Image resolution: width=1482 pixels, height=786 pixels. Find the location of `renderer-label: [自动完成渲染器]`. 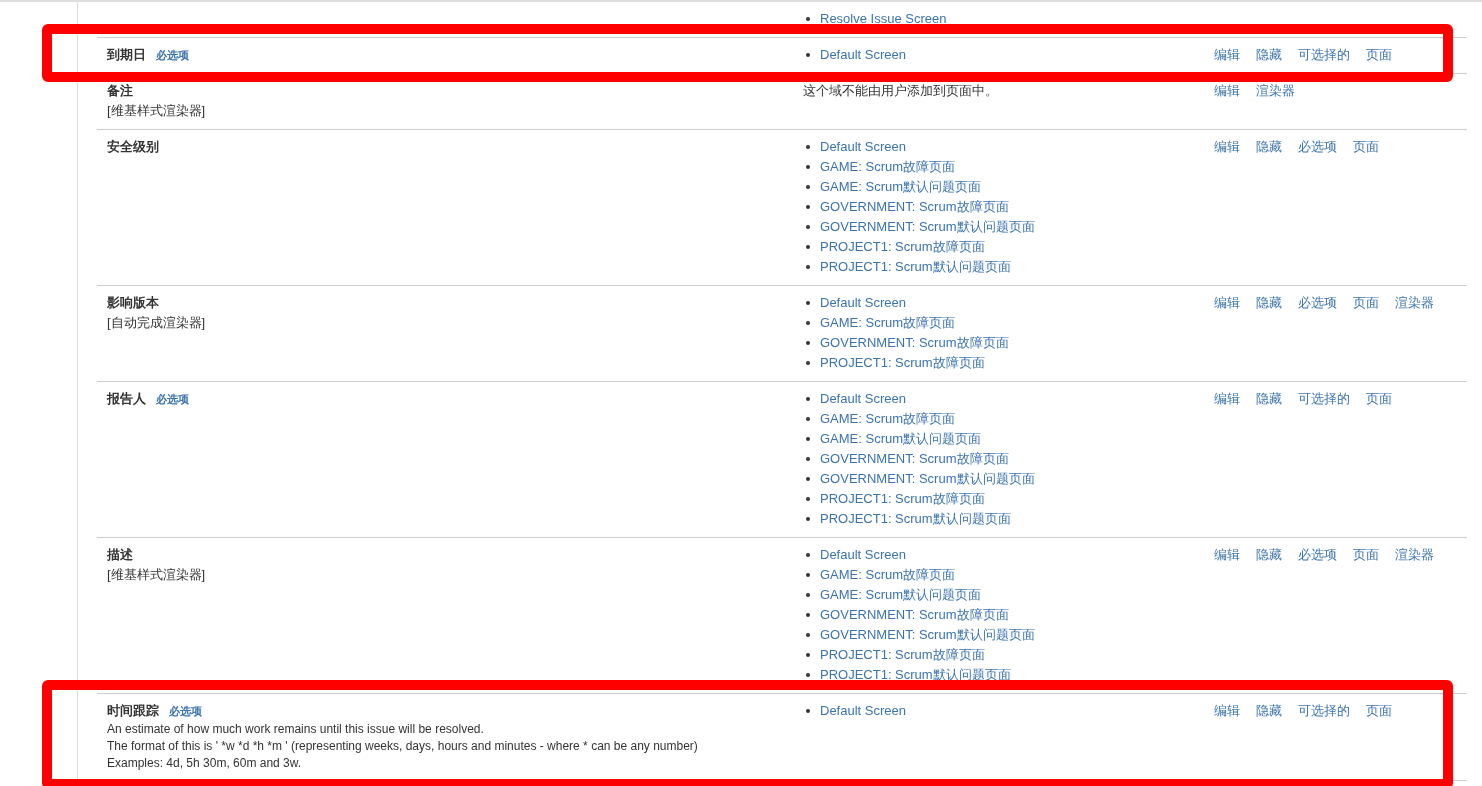

renderer-label: [自动完成渲染器] is located at coordinates (156, 323).